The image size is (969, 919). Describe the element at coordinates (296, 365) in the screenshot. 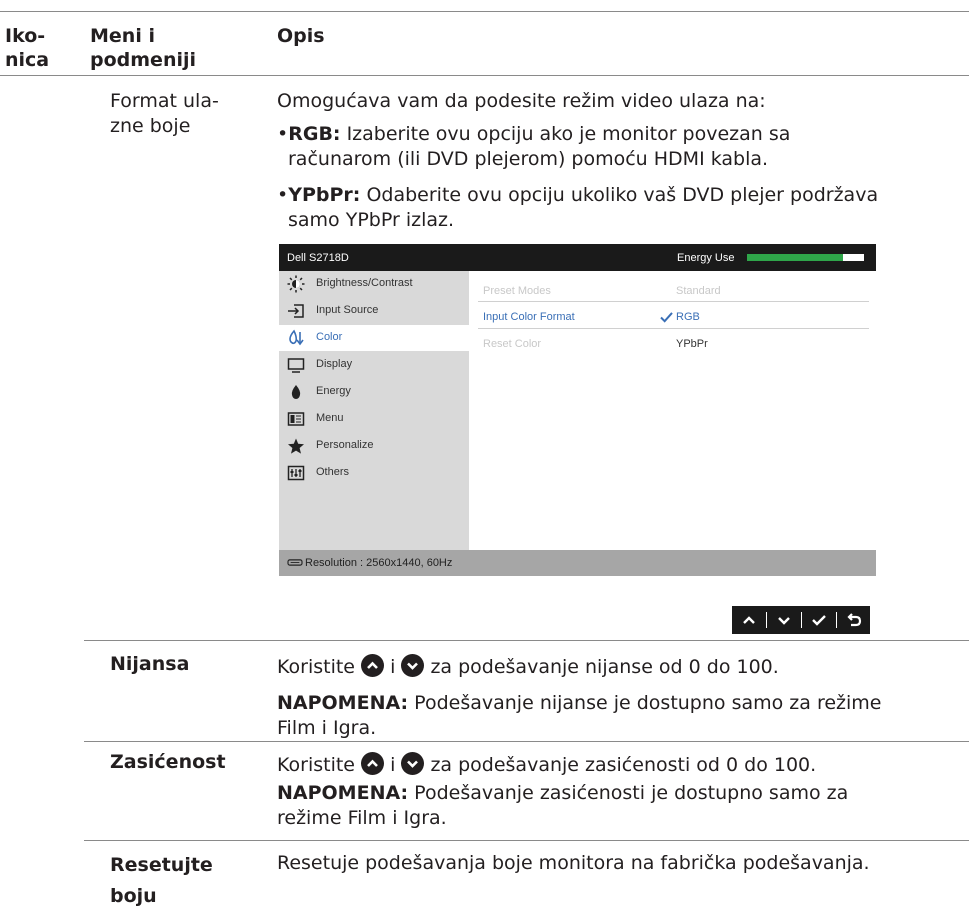

I see `display-icon` at that location.